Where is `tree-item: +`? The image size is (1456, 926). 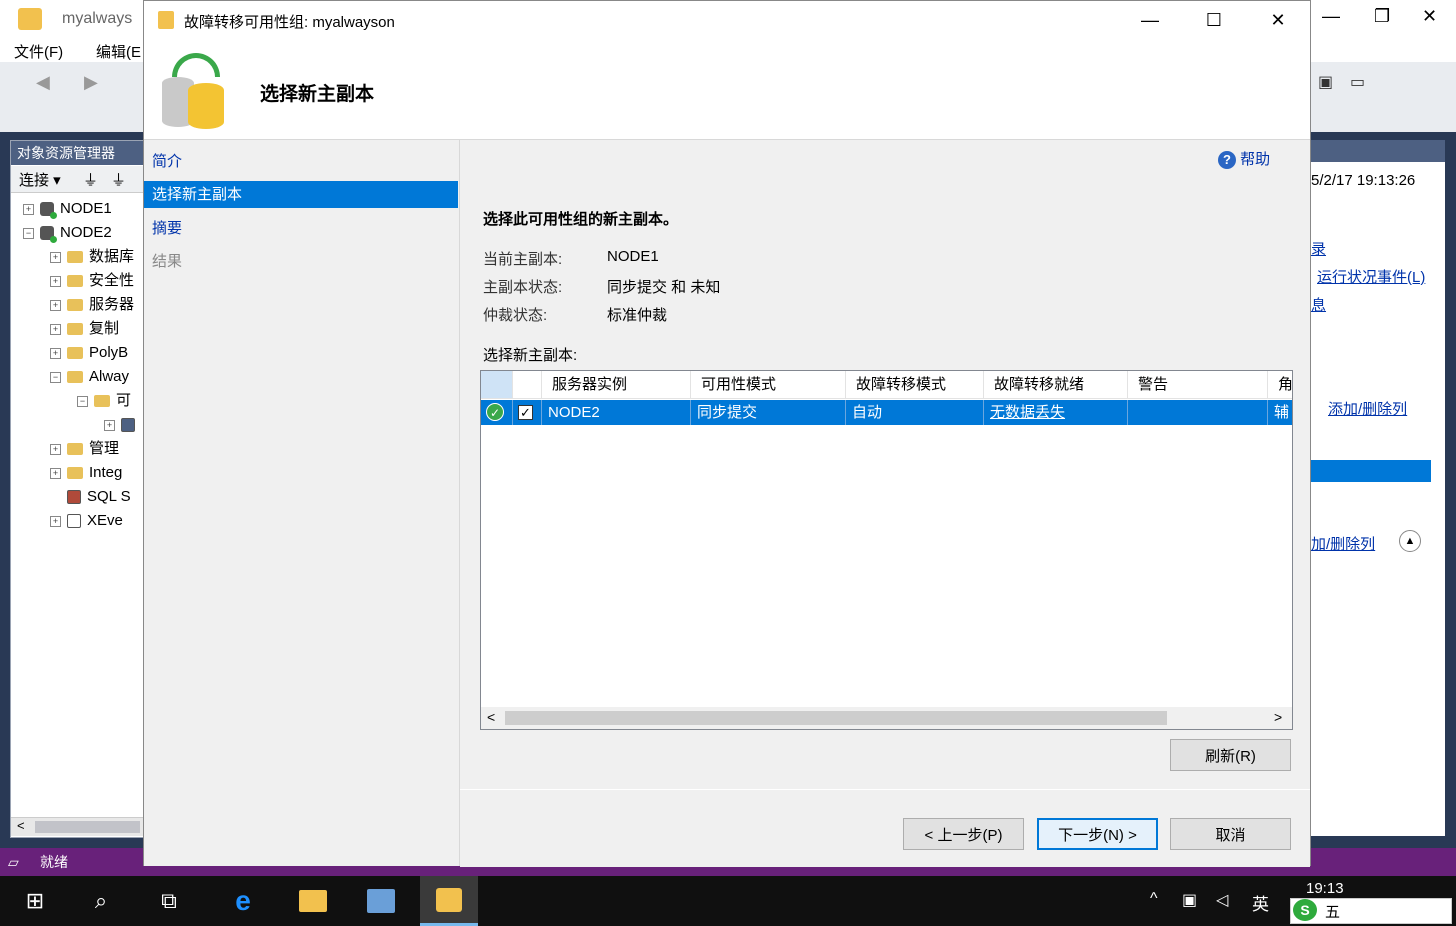 tree-item: + is located at coordinates (122, 425).